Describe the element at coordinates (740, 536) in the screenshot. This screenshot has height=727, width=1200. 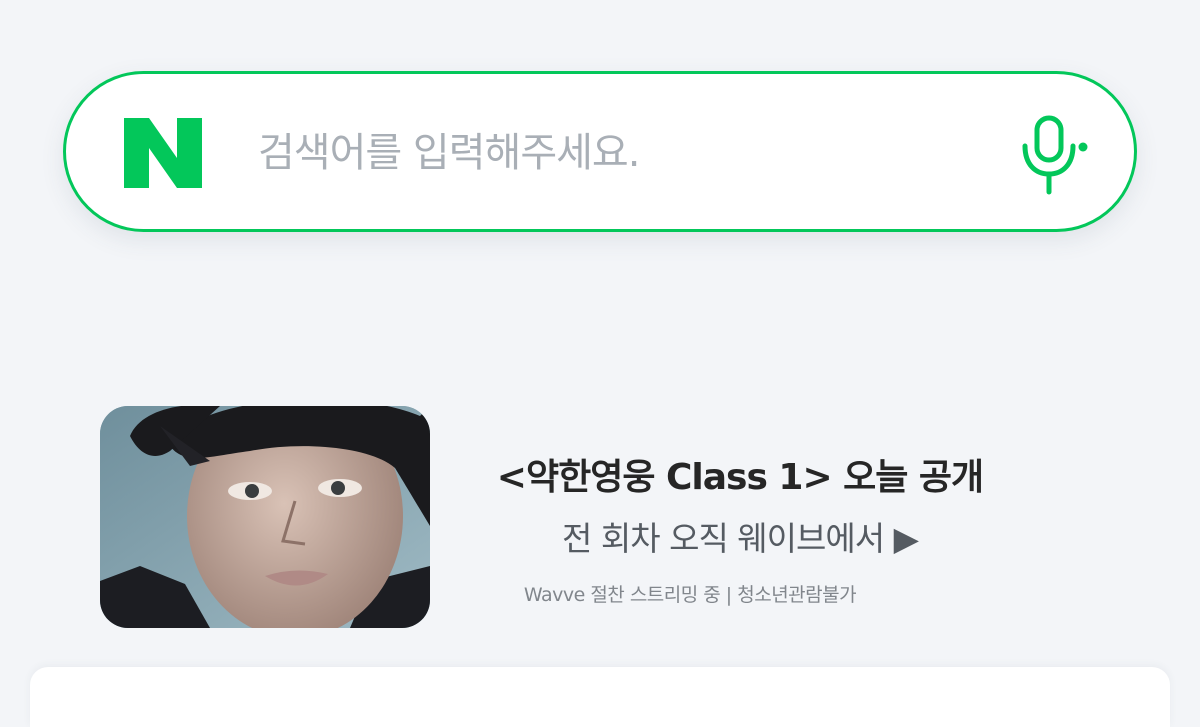
I see `banner-subtitle-link: 전 회차 오직 웨이브에서 ▶` at that location.